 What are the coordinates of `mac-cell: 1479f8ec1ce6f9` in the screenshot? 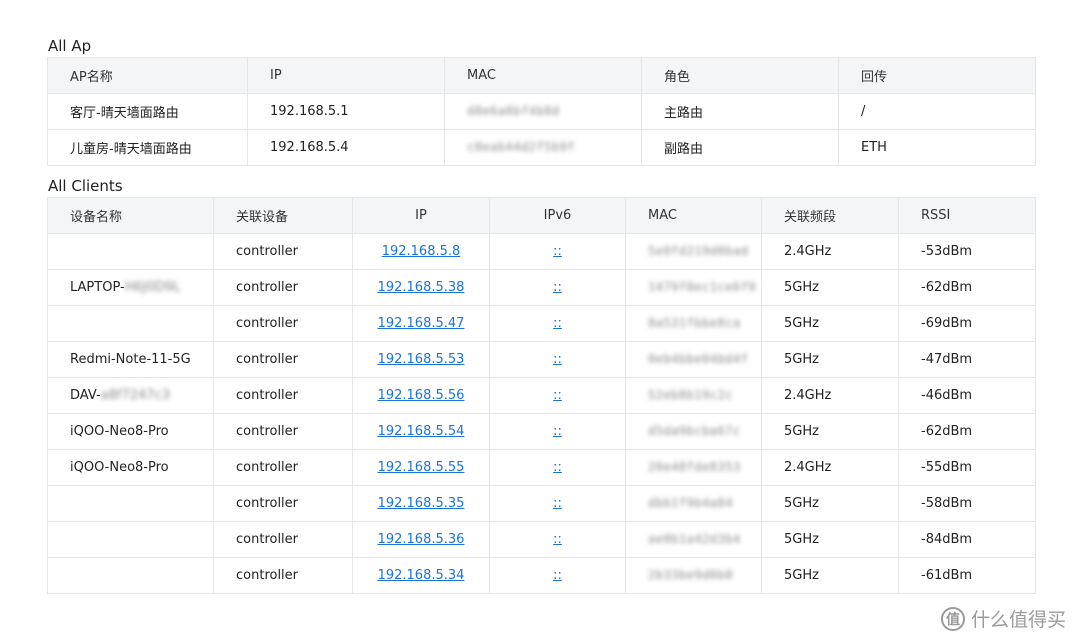 It's located at (693, 287).